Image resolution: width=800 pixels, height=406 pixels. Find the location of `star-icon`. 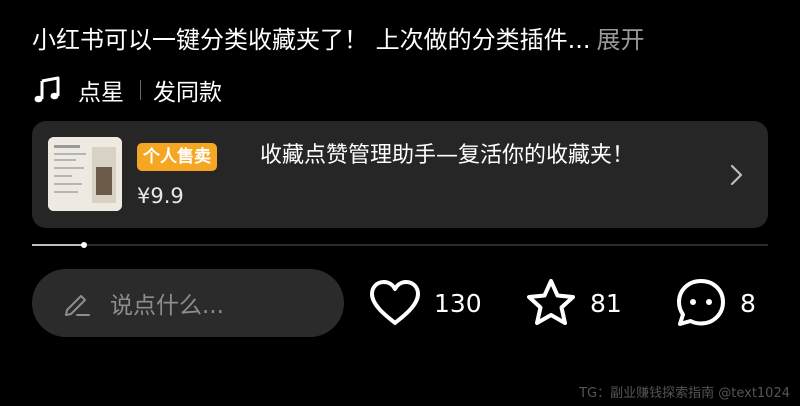

star-icon is located at coordinates (551, 302).